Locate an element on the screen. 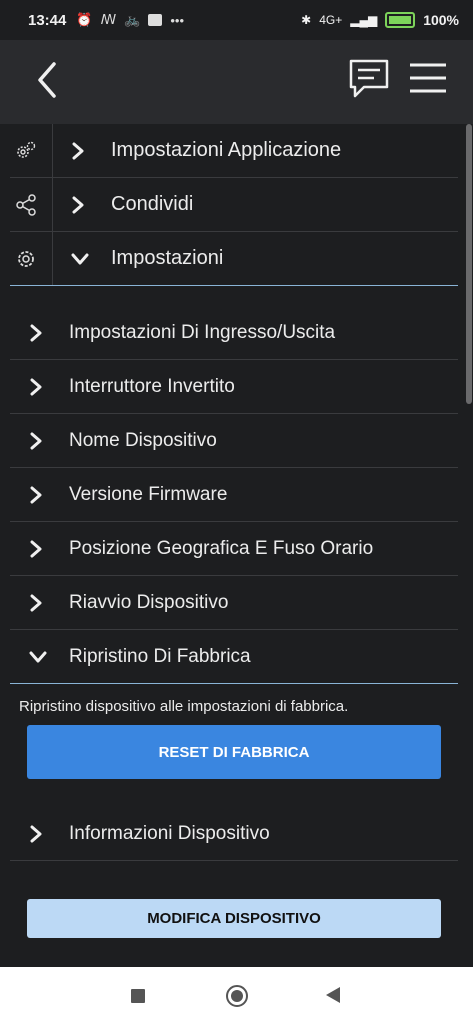  recent-apps-button is located at coordinates (138, 996).